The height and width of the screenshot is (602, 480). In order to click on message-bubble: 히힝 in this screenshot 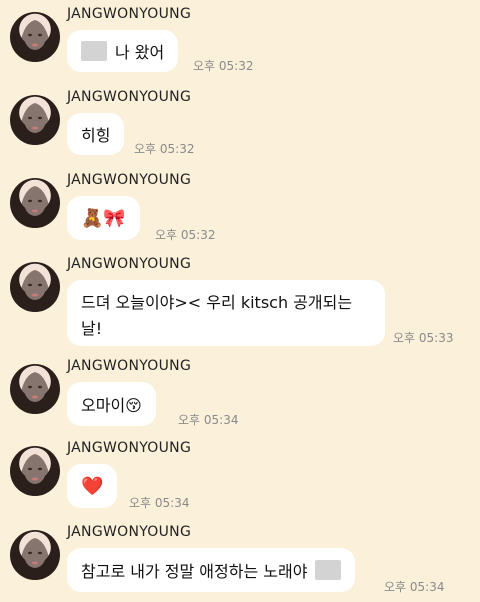, I will do `click(96, 134)`.